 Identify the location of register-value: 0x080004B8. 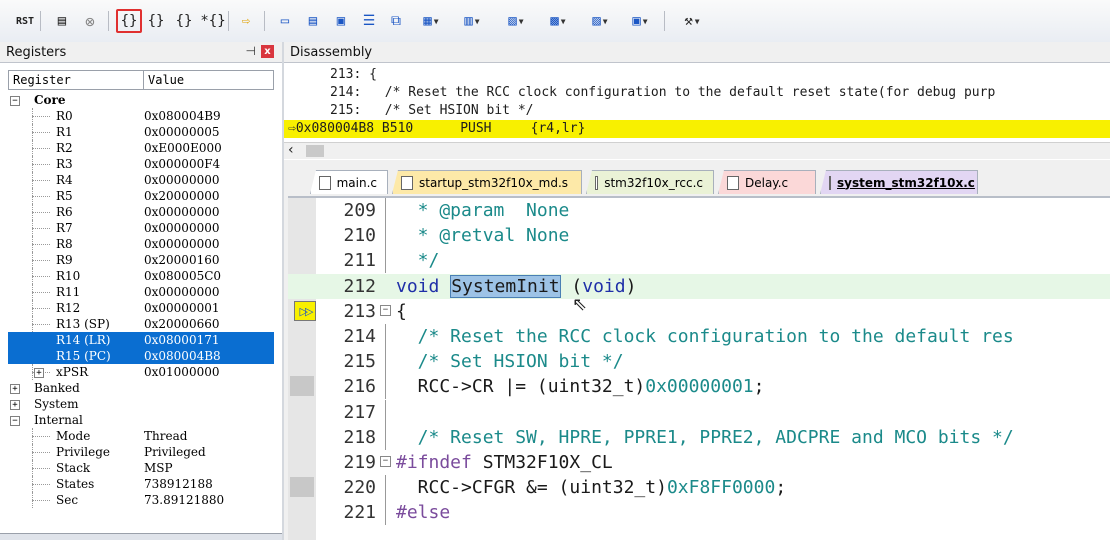
(182, 356).